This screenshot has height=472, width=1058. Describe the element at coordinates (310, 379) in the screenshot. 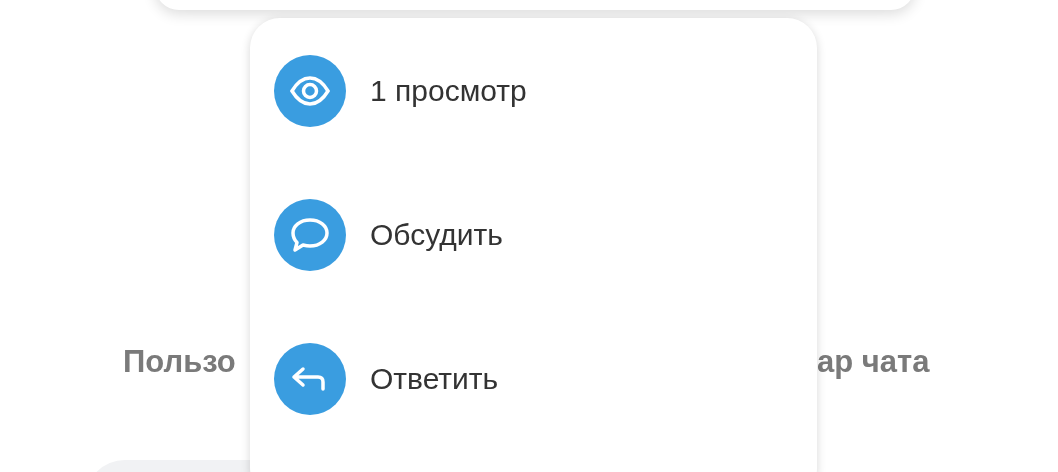

I see `reply-icon` at that location.